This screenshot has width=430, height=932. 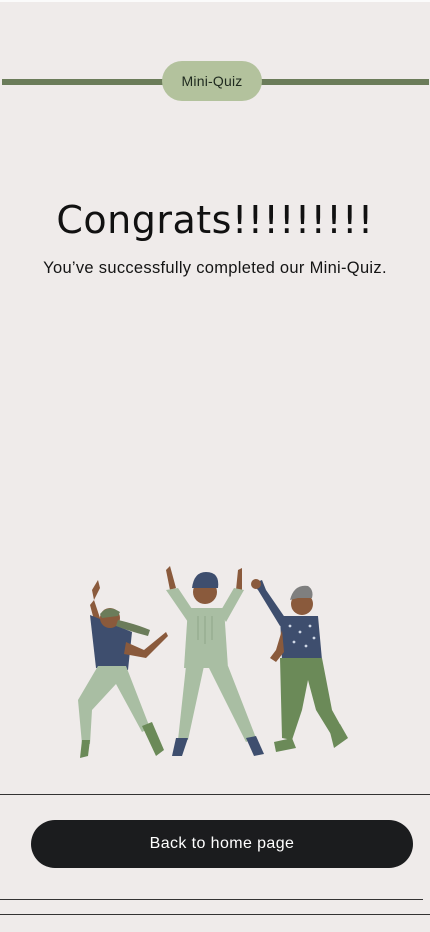 I want to click on dancing-people-illustration, so click(x=213, y=662).